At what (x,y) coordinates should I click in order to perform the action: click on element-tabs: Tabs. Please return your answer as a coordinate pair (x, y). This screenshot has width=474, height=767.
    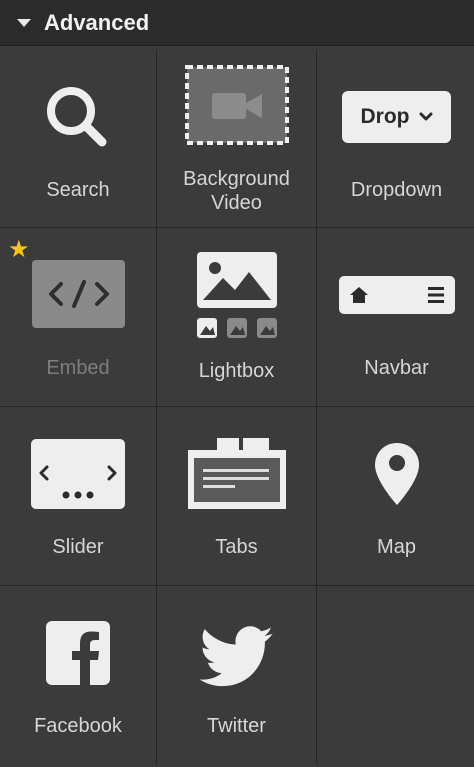
    Looking at the image, I should click on (236, 496).